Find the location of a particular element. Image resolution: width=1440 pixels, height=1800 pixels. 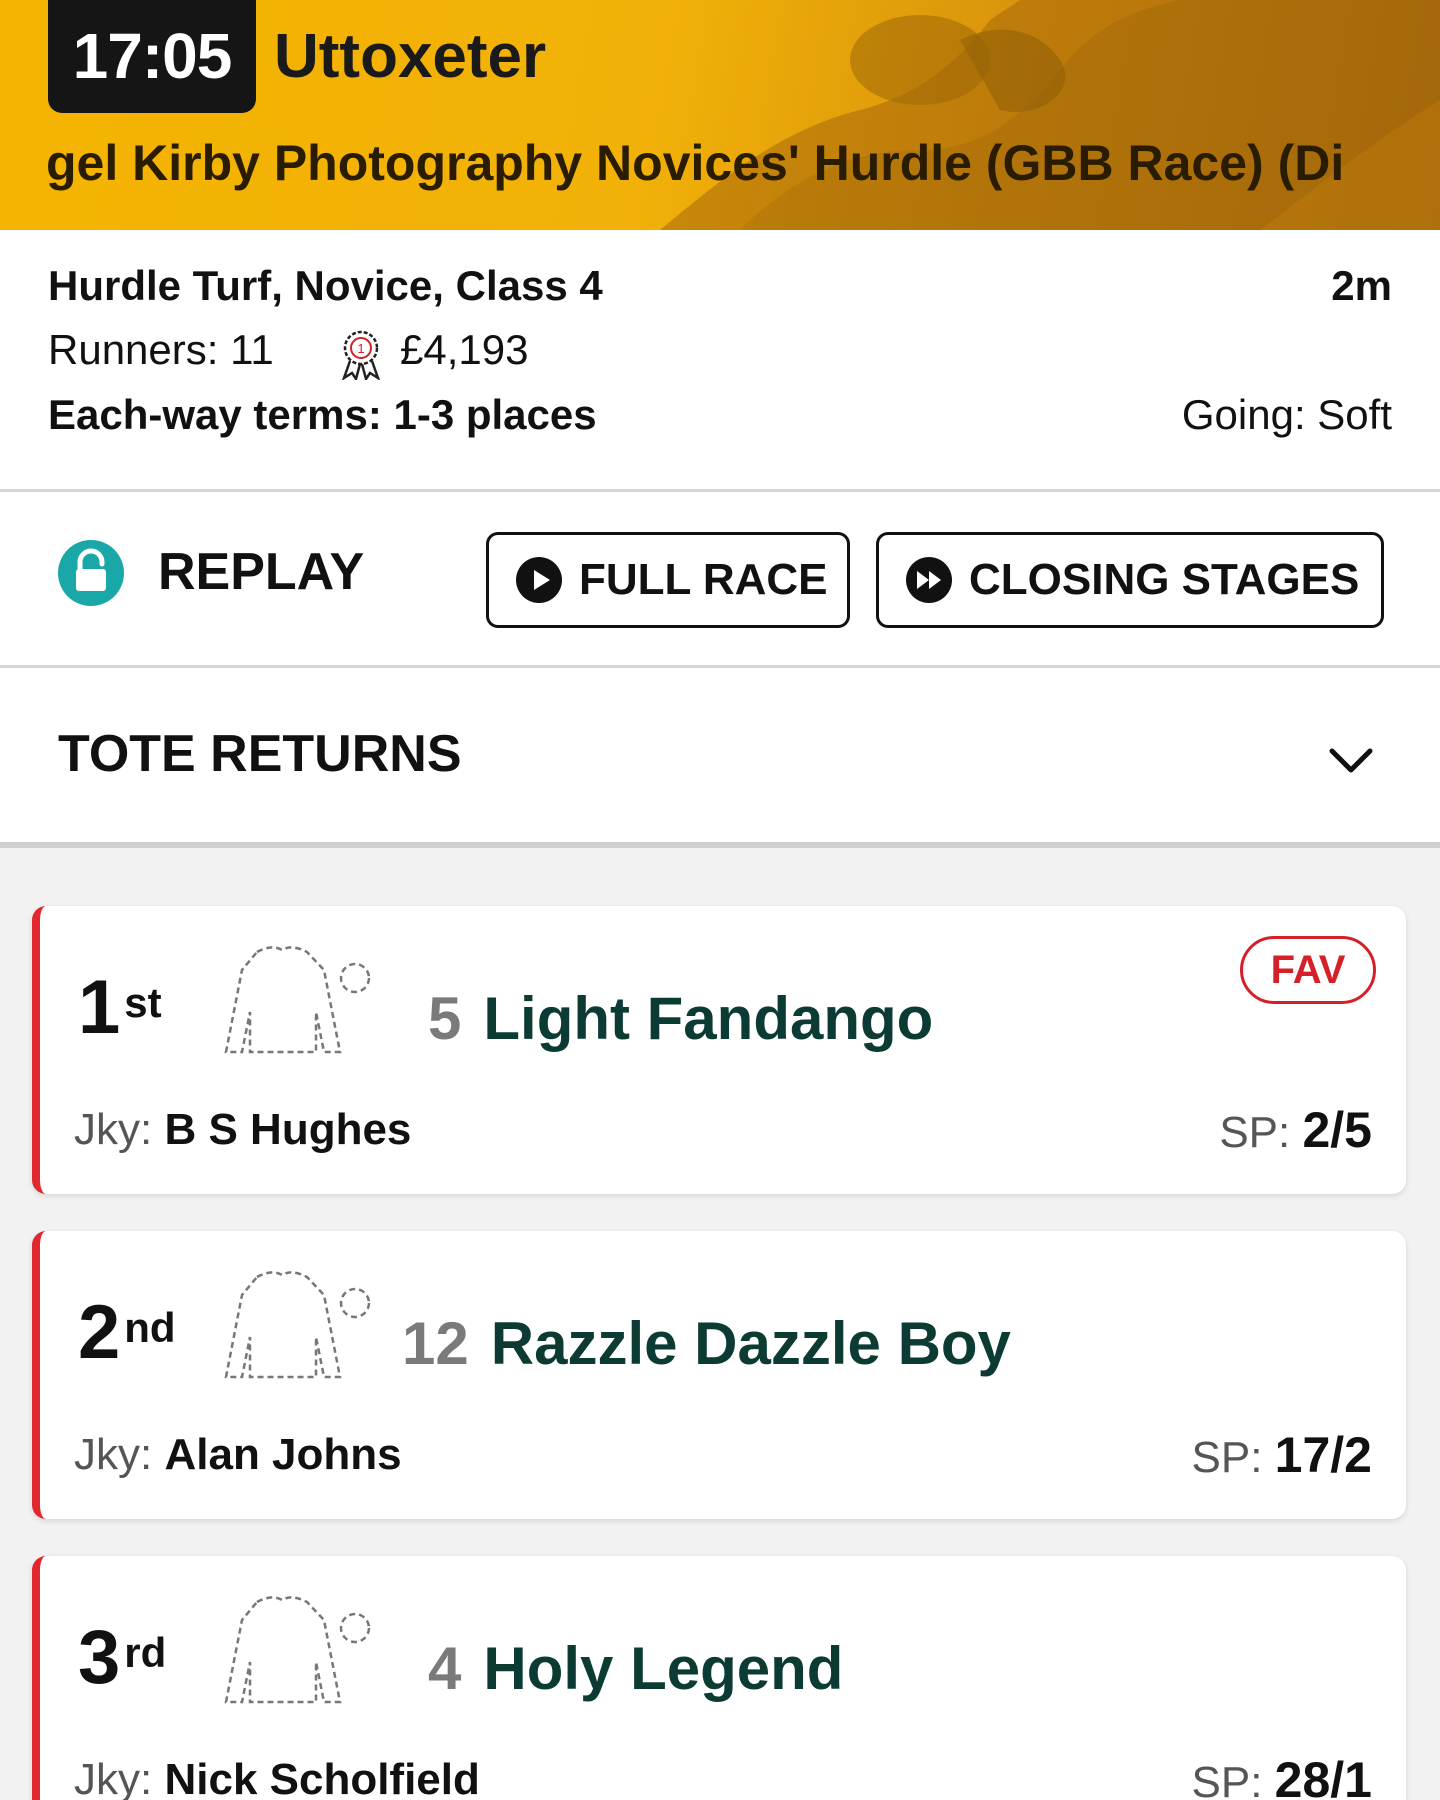

saddle-cloth-number: 5 is located at coordinates (445, 1018).